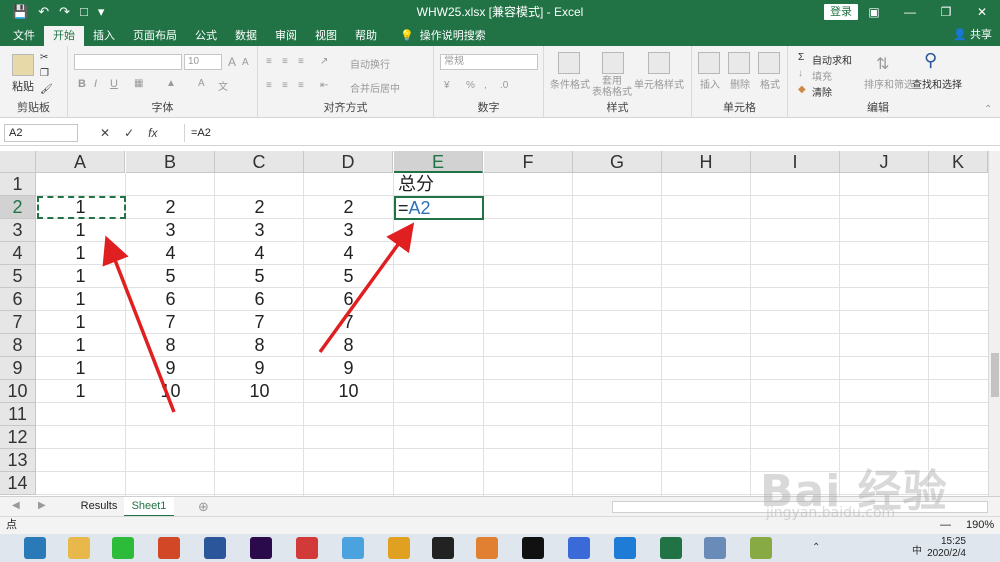 Image resolution: width=1000 pixels, height=562 pixels. What do you see at coordinates (170, 230) in the screenshot?
I see `cell-b3: 3` at bounding box center [170, 230].